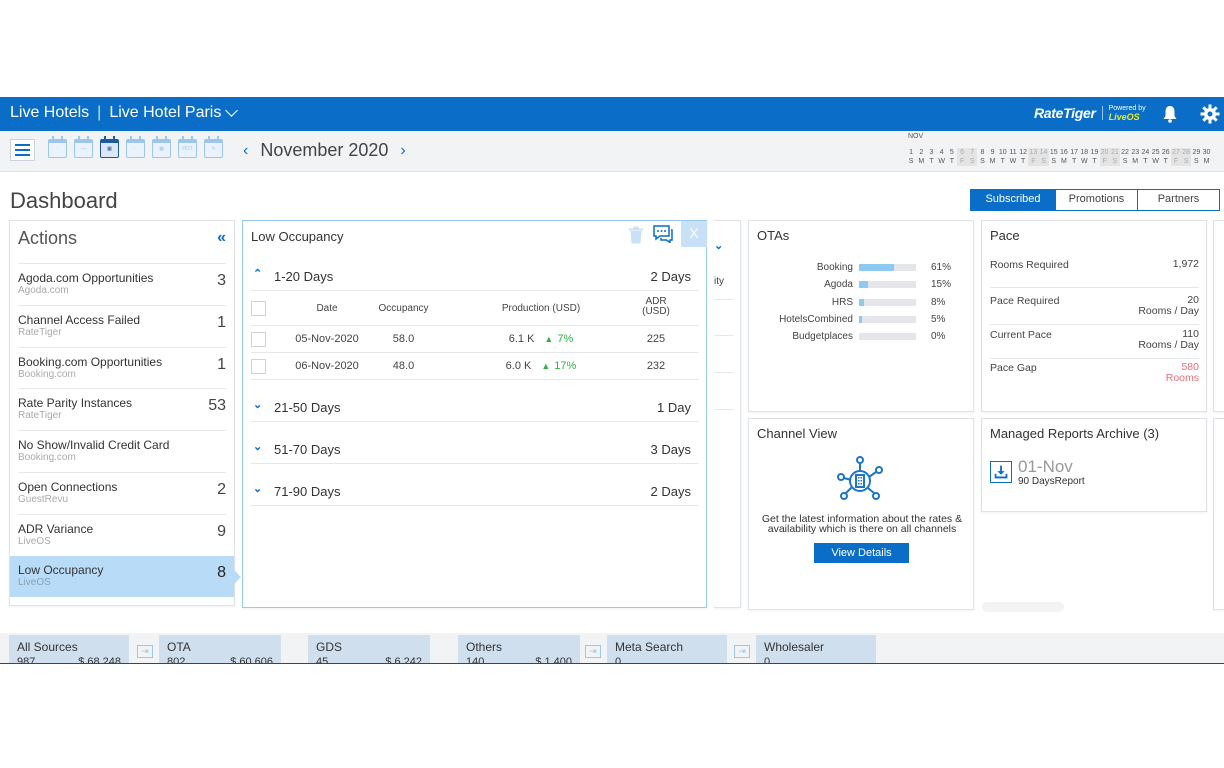  Describe the element at coordinates (220, 649) in the screenshot. I see `source-tile-ota: OTA 802 $ 60,606` at that location.